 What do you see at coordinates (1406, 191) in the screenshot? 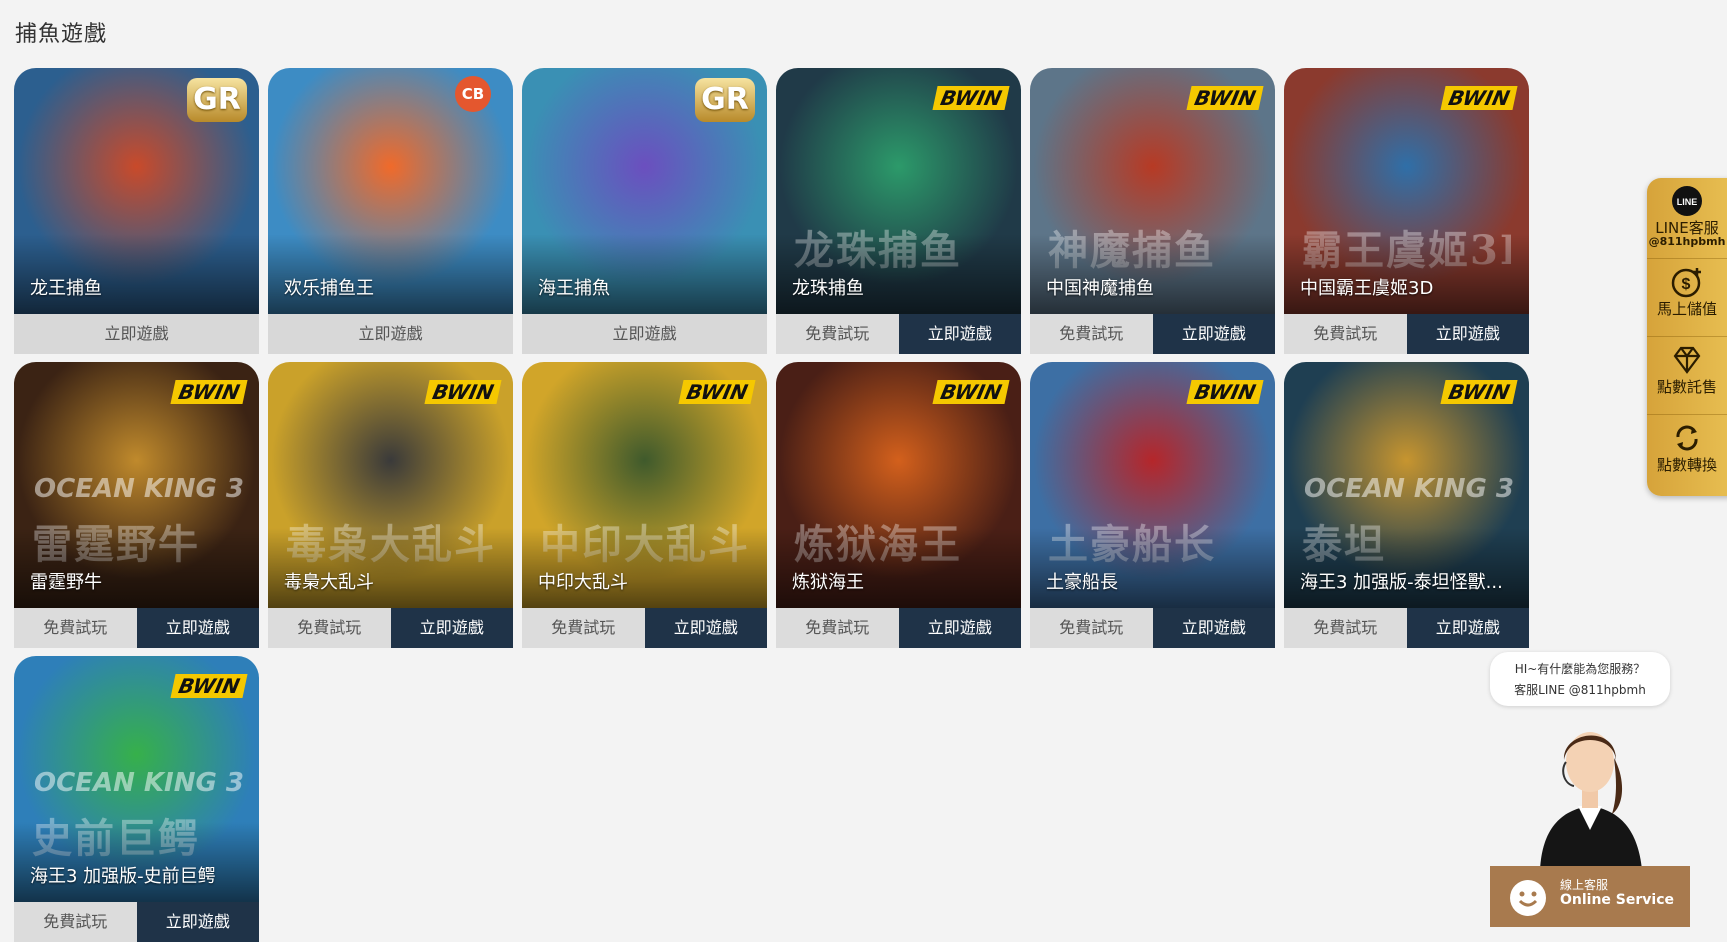
I see `game-thumbnail: 霸王虞姬3DBWIN中国霸王虞姬3D` at bounding box center [1406, 191].